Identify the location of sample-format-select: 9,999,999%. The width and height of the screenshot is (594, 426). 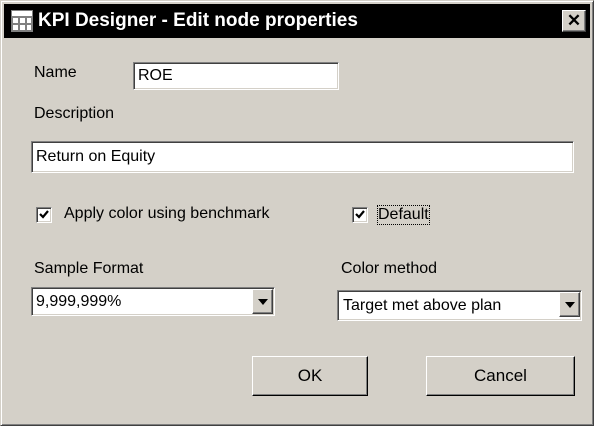
(153, 301).